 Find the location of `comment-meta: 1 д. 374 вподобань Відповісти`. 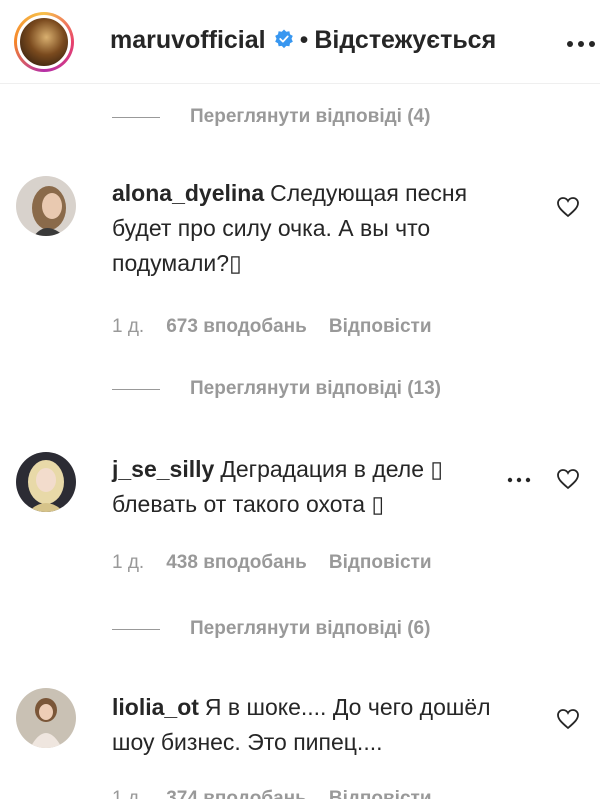

comment-meta: 1 д. 374 вподобань Відповісти is located at coordinates (272, 793).